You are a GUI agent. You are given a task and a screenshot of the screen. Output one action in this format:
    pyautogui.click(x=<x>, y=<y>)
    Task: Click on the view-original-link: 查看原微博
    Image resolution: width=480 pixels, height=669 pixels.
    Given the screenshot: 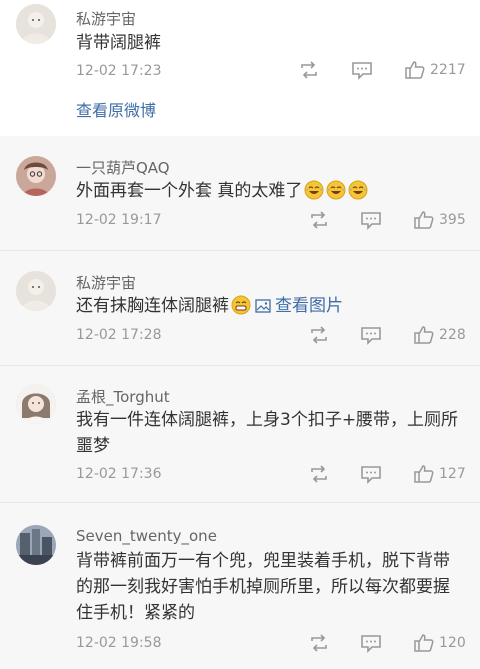 What is the action you would take?
    pyautogui.click(x=116, y=109)
    